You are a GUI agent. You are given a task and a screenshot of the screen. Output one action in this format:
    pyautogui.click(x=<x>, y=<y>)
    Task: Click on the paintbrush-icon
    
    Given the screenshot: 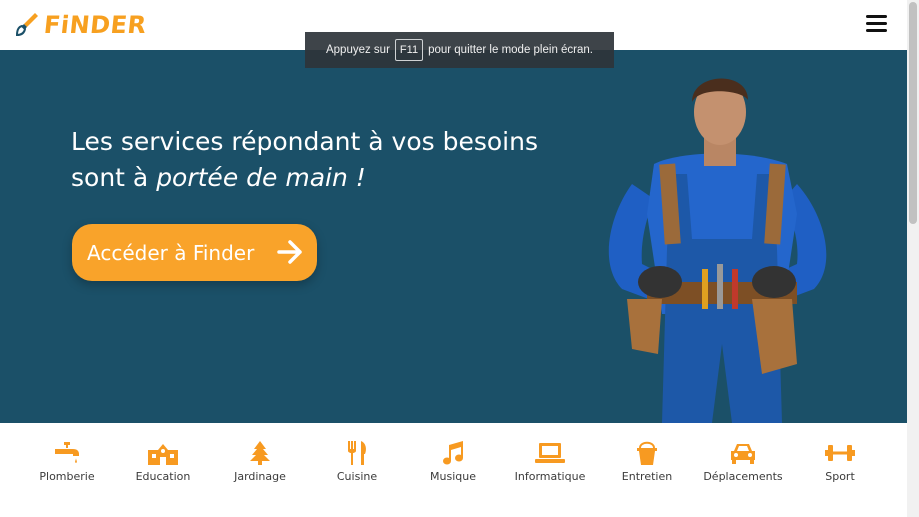 What is the action you would take?
    pyautogui.click(x=27, y=25)
    